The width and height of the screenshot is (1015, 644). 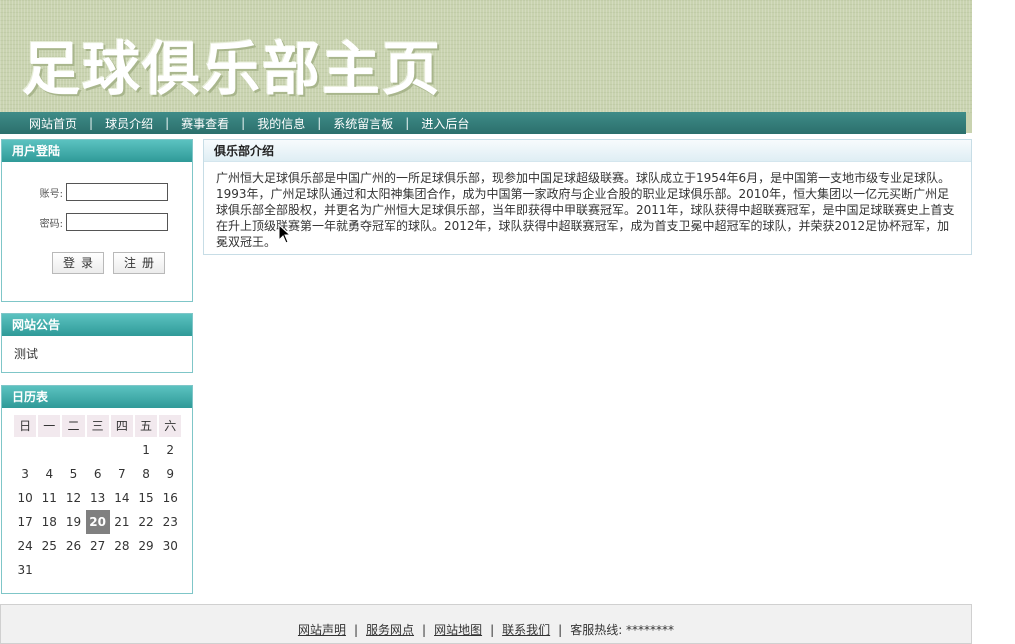 I want to click on login-panel: 用户登陆 账号: 密码: 登录 注册, so click(x=97, y=220).